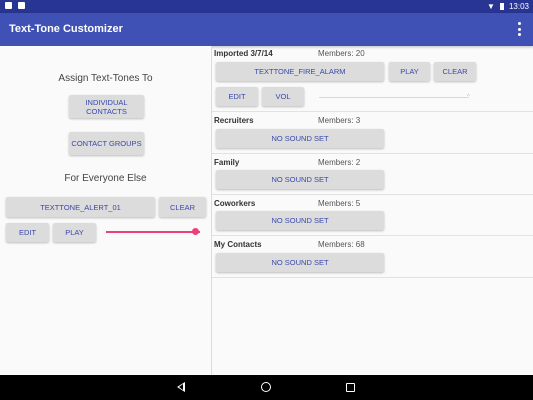  What do you see at coordinates (181, 387) in the screenshot?
I see `back-icon` at bounding box center [181, 387].